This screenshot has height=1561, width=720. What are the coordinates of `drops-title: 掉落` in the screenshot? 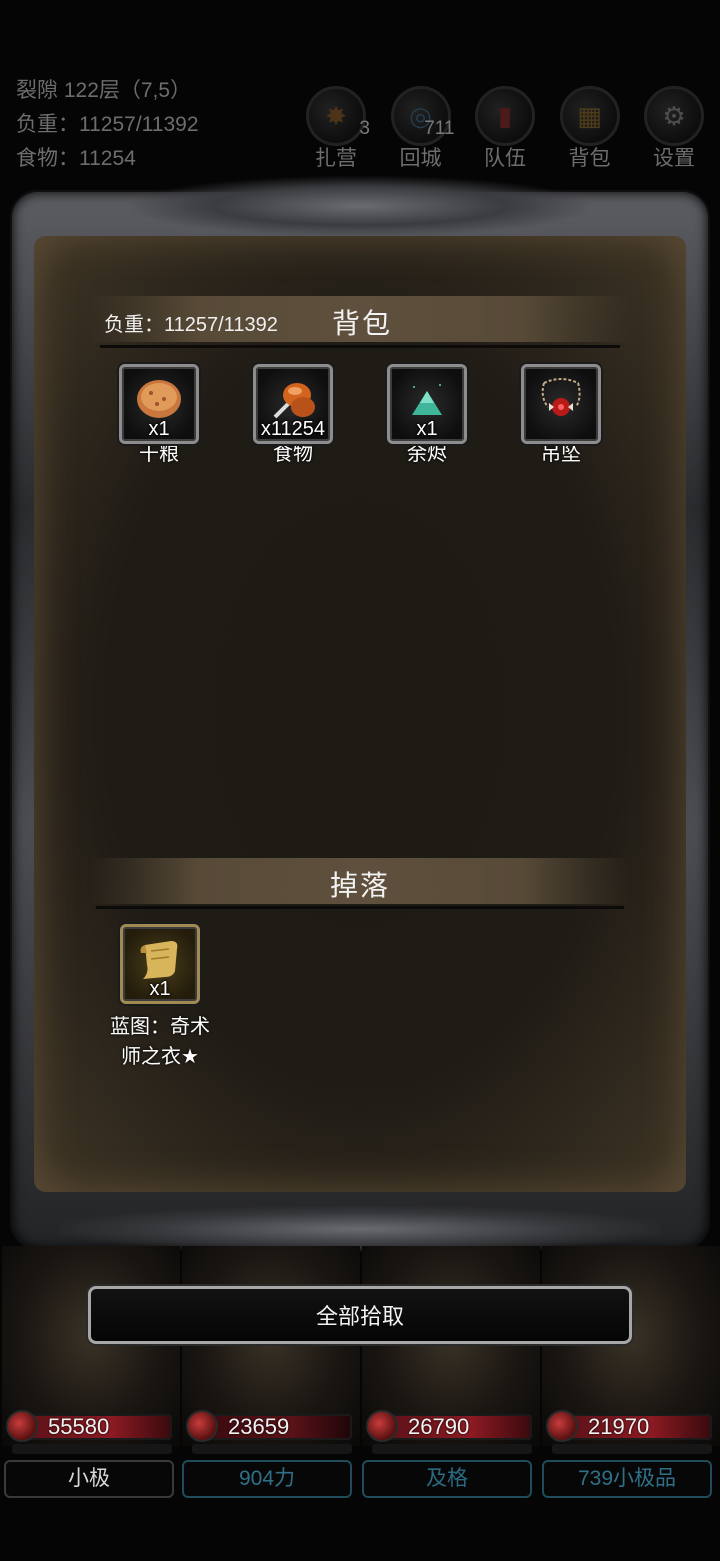 It's located at (360, 885).